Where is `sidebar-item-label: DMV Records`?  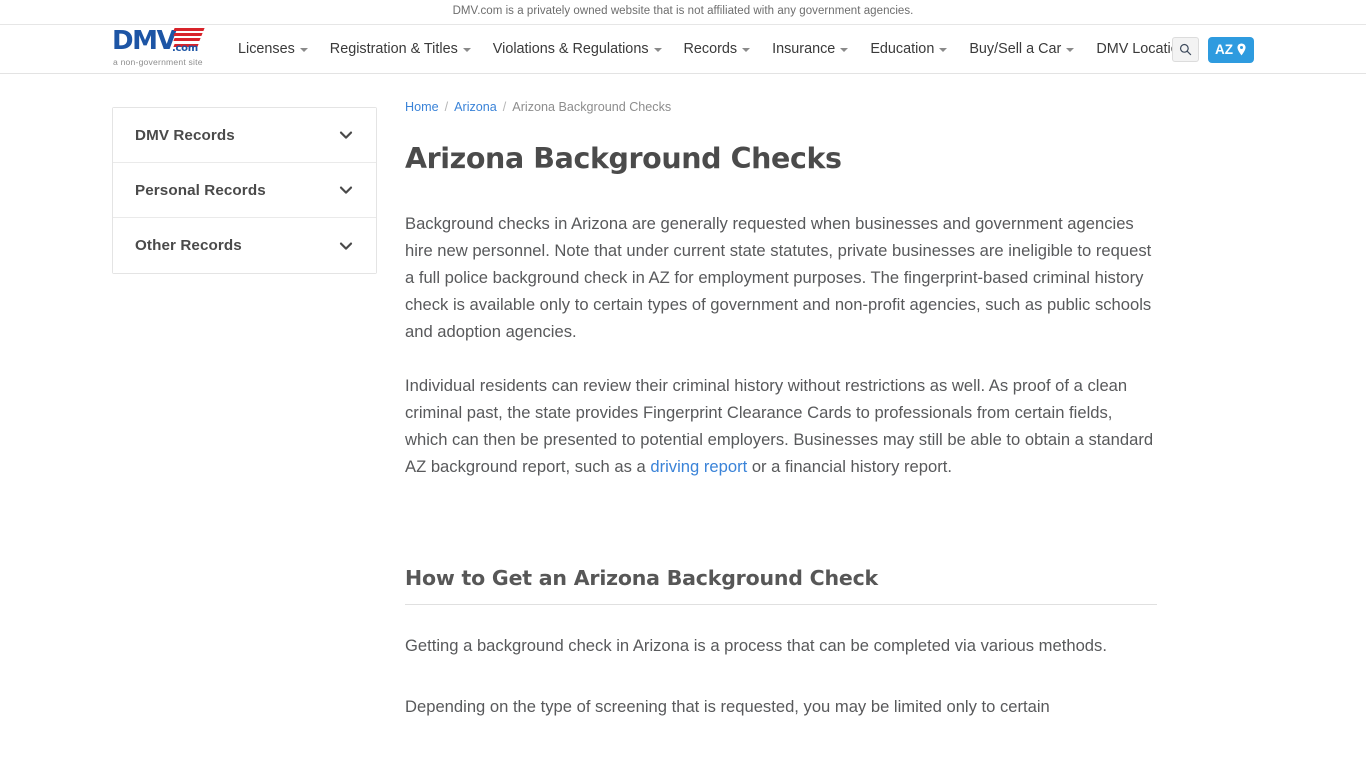 sidebar-item-label: DMV Records is located at coordinates (185, 135).